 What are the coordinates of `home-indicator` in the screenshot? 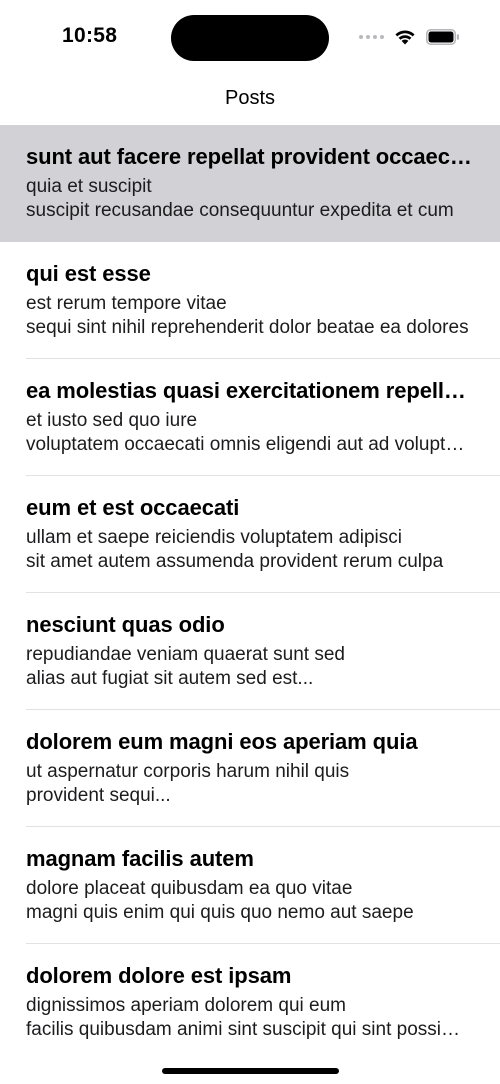 It's located at (250, 1071).